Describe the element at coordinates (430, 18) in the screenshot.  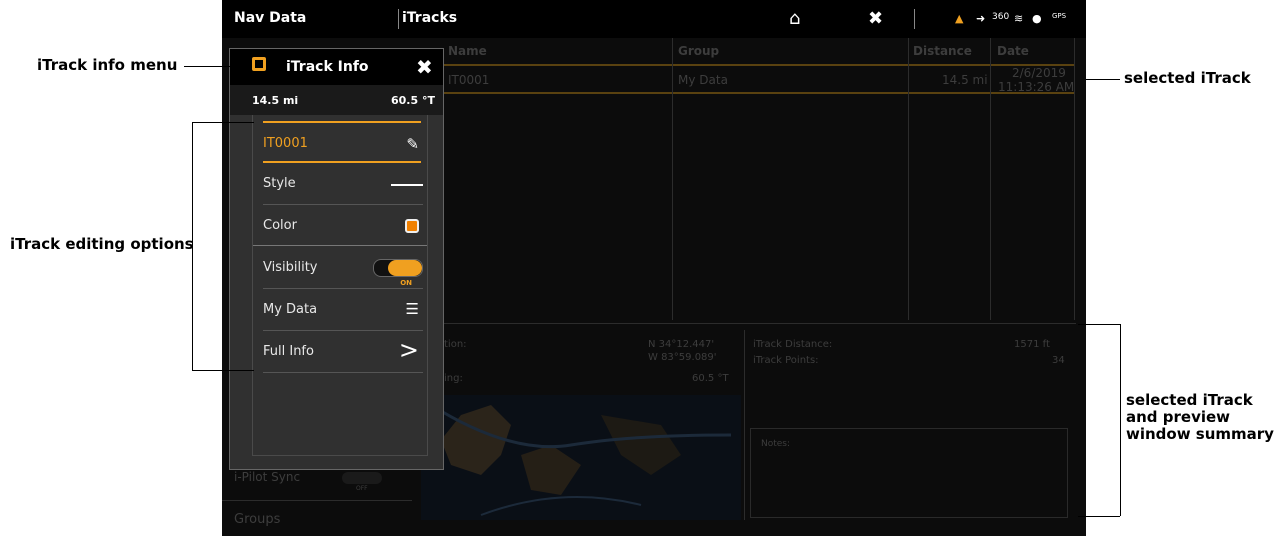
I see `itracks-title: iTracks` at that location.